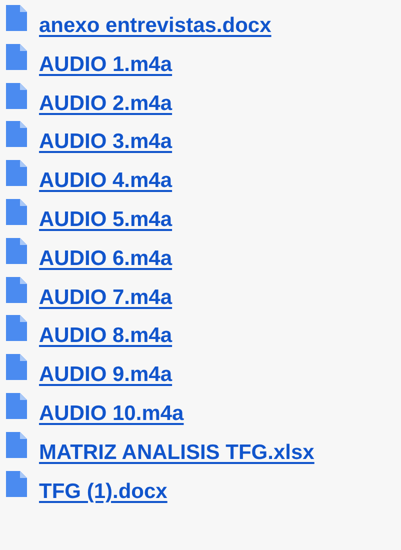 The image size is (401, 550). What do you see at coordinates (111, 413) in the screenshot?
I see `file-link: AUDIO 10.m4a` at bounding box center [111, 413].